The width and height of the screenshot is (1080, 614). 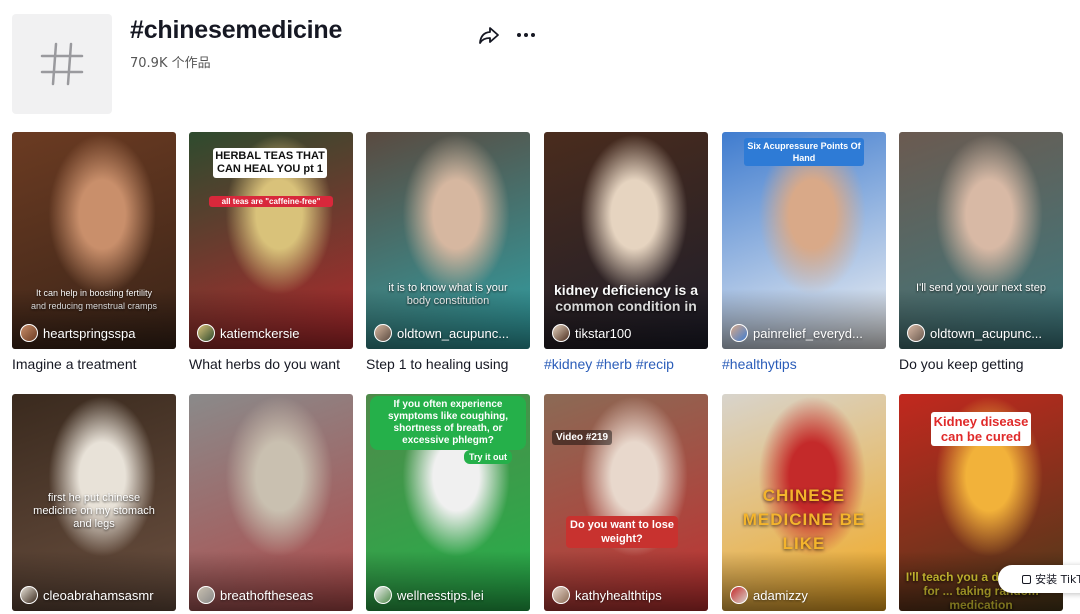 I want to click on video-author: wellnesstips.lei, so click(x=450, y=595).